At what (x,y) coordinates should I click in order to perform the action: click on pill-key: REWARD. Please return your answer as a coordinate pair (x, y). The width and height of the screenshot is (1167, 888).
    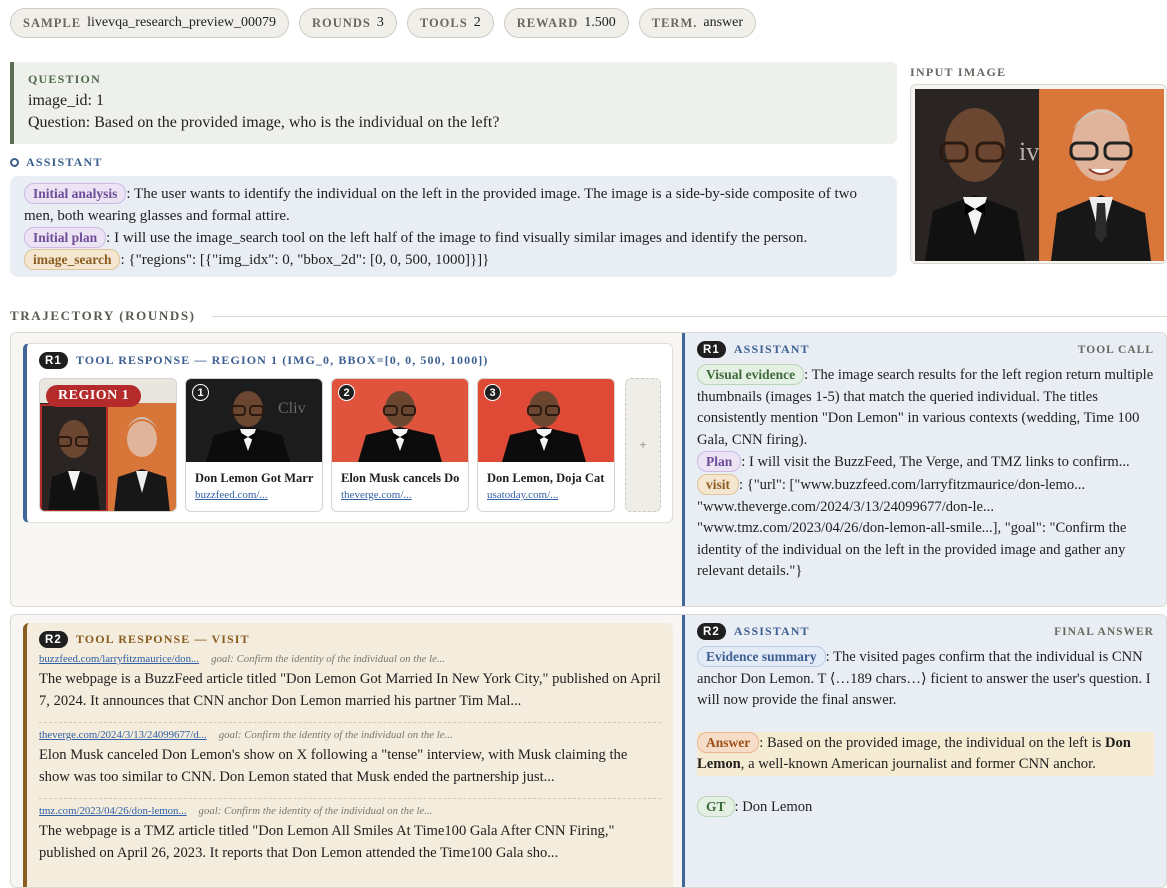
    Looking at the image, I should click on (547, 22).